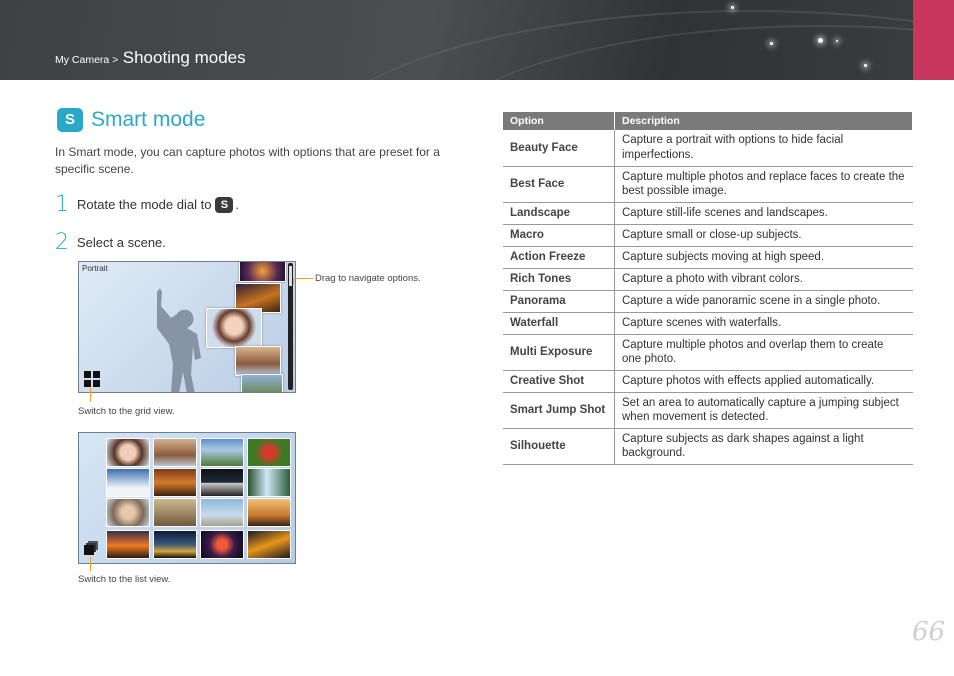  Describe the element at coordinates (763, 121) in the screenshot. I see `column-header-description: Description` at that location.